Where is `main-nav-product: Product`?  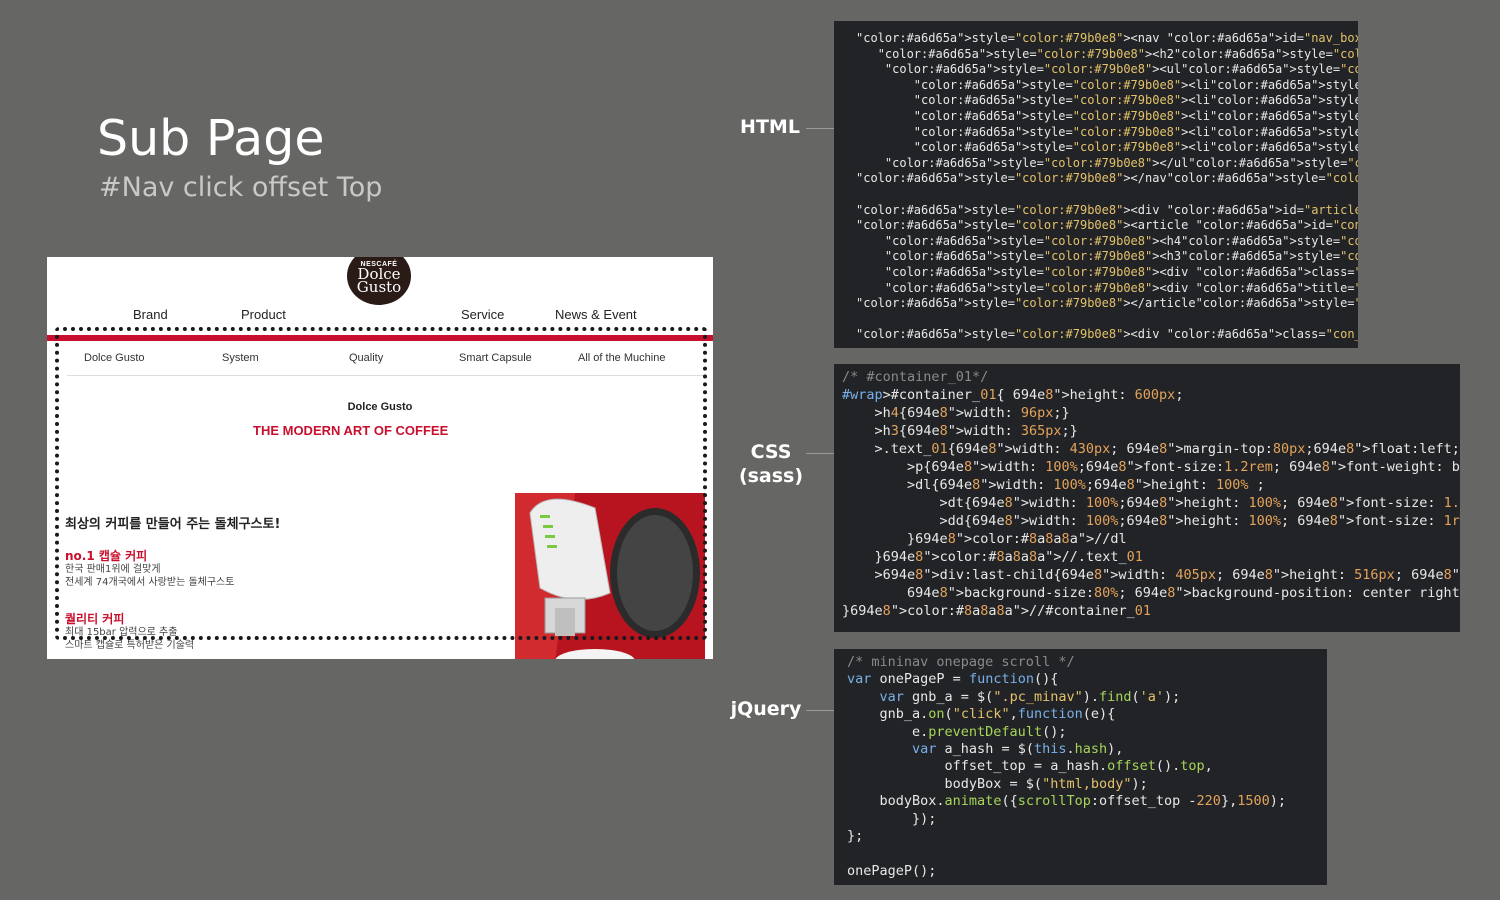 main-nav-product: Product is located at coordinates (263, 314).